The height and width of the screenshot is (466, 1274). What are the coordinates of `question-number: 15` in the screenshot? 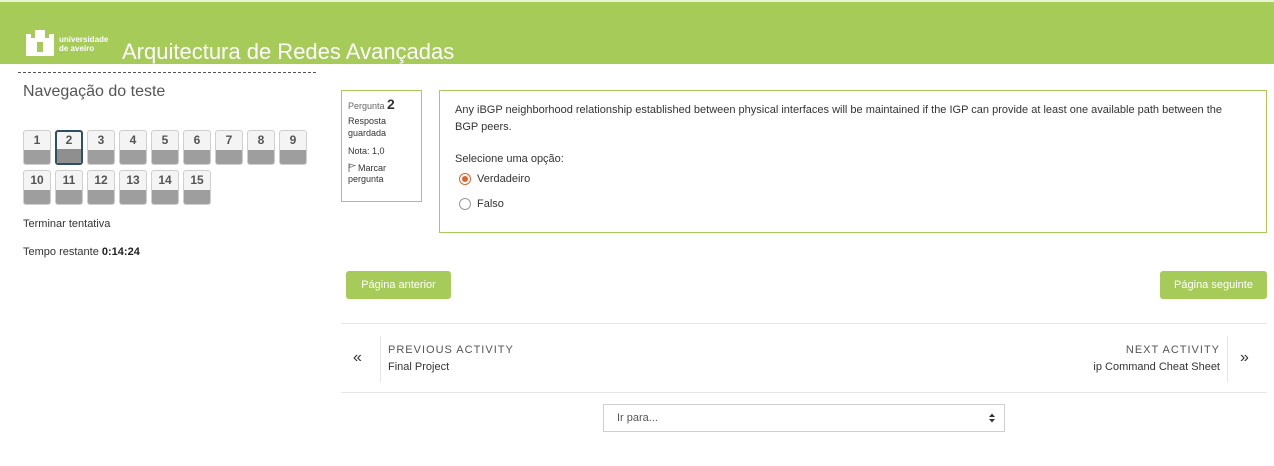 It's located at (197, 180).